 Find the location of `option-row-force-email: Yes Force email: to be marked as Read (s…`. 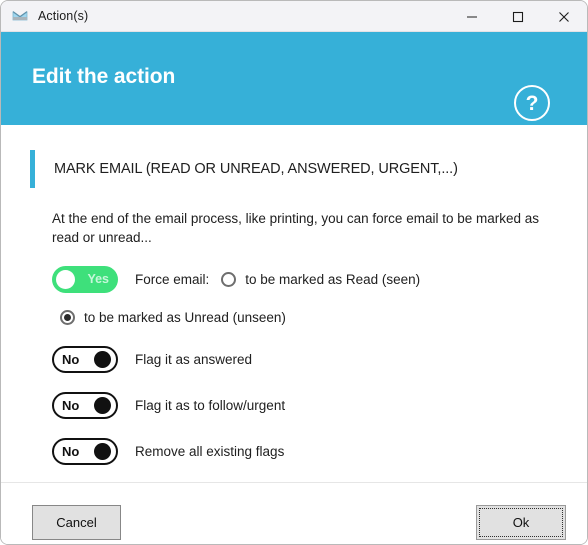

option-row-force-email: Yes Force email: to be marked as Read (s… is located at coordinates (319, 279).